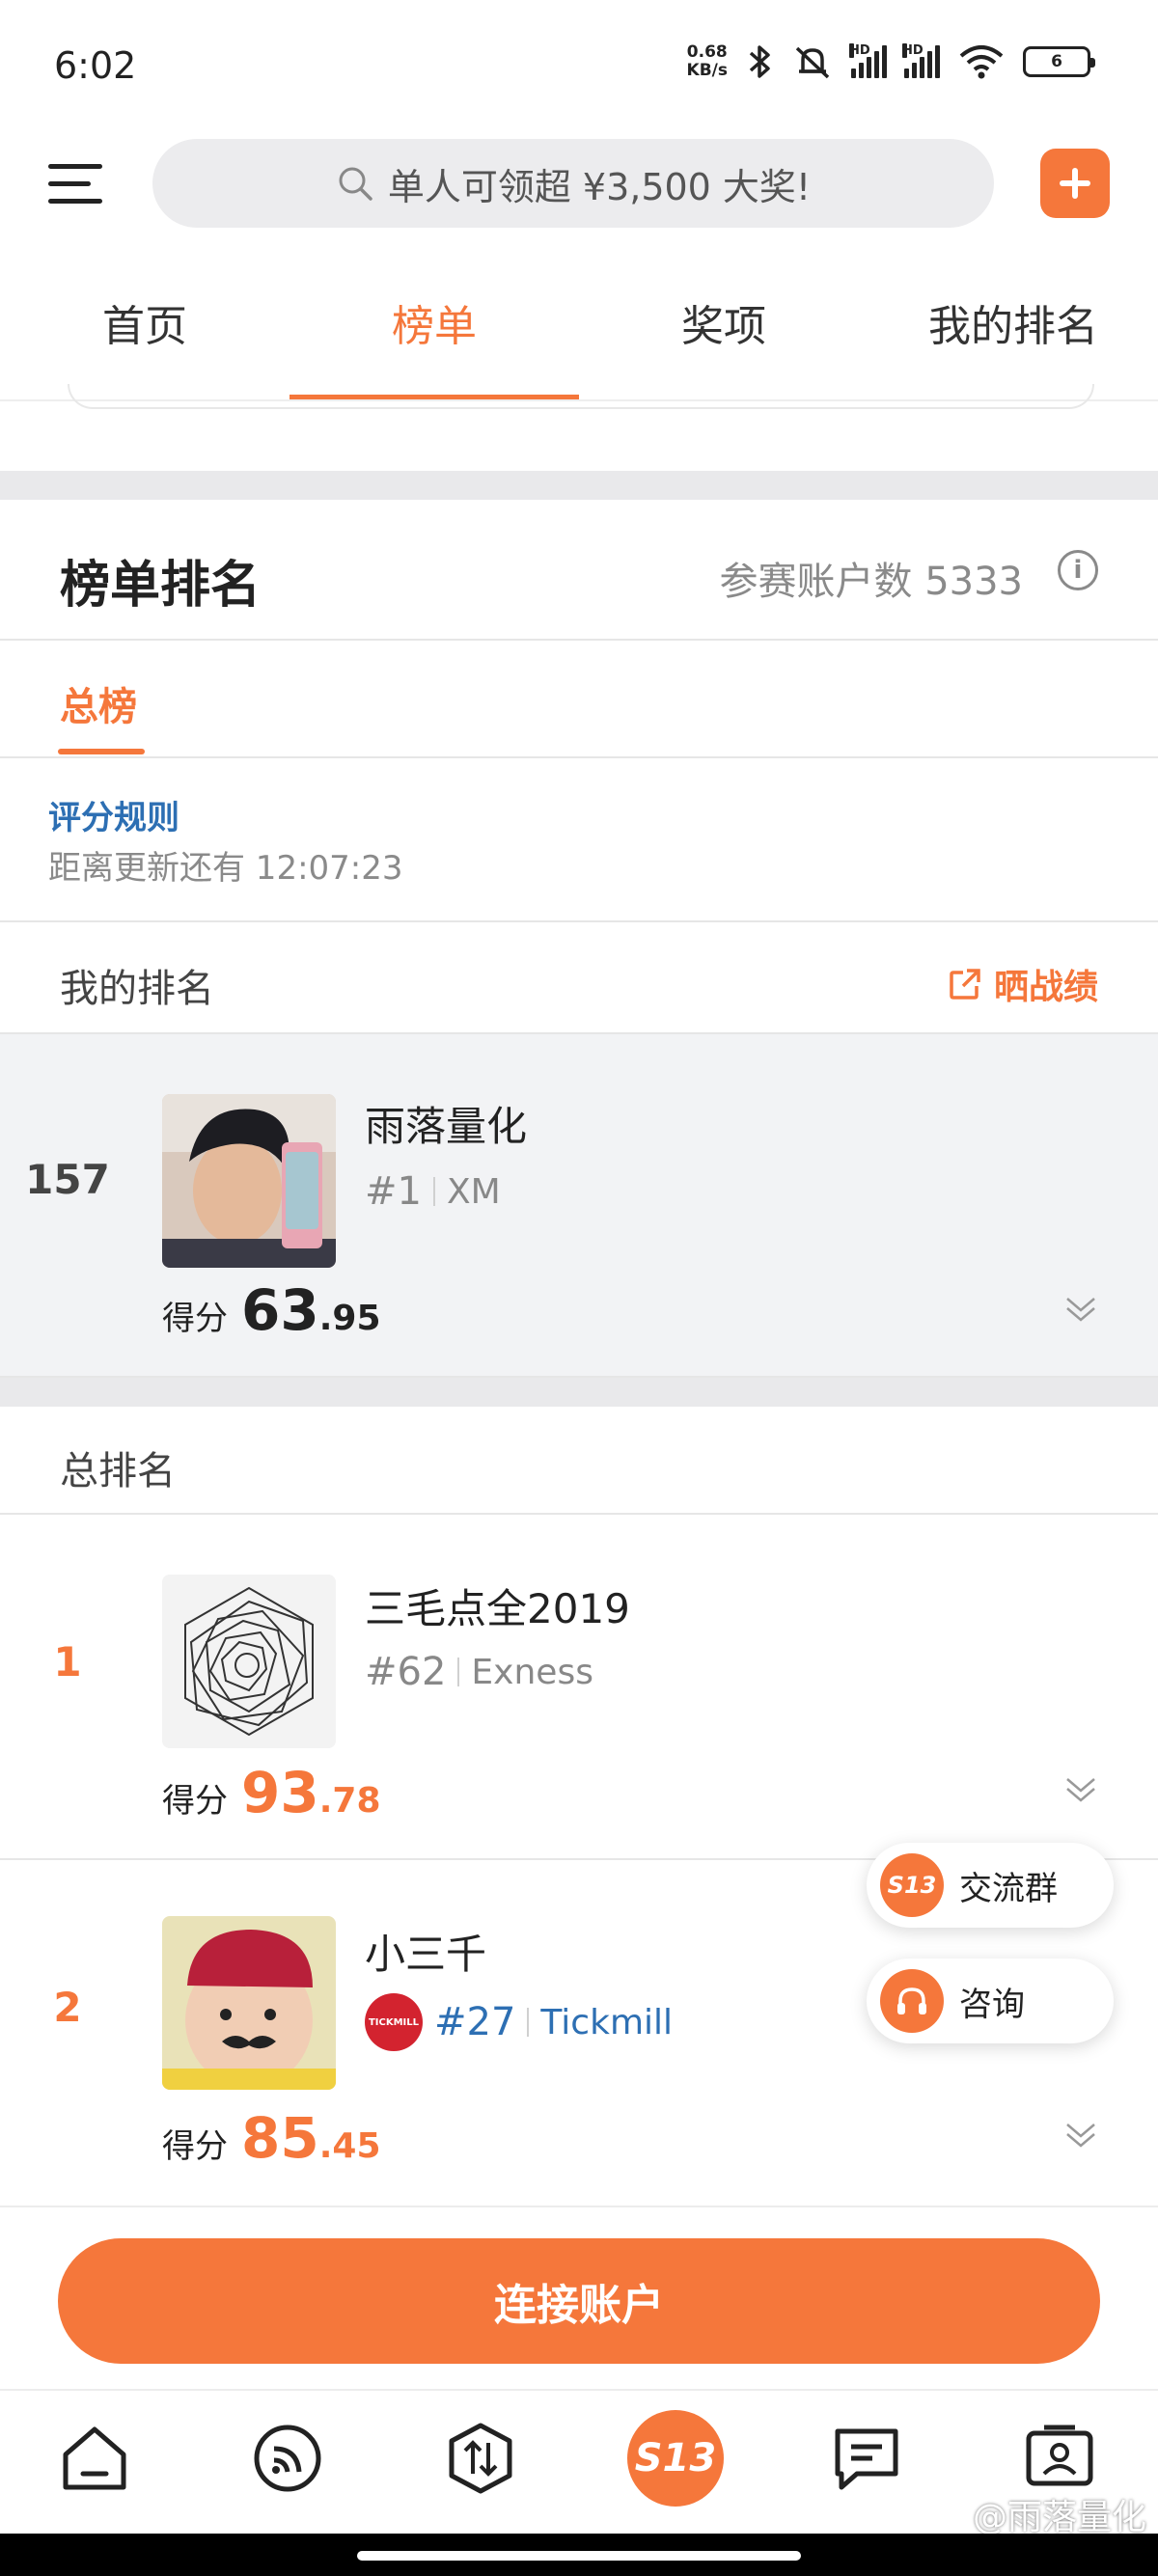  I want to click on status-time: 6:02, so click(95, 65).